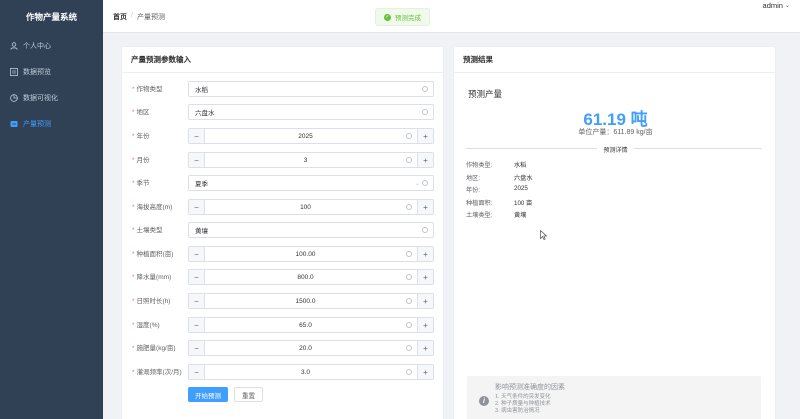 The height and width of the screenshot is (419, 800). I want to click on precipitation-value: 800.0, so click(305, 277).